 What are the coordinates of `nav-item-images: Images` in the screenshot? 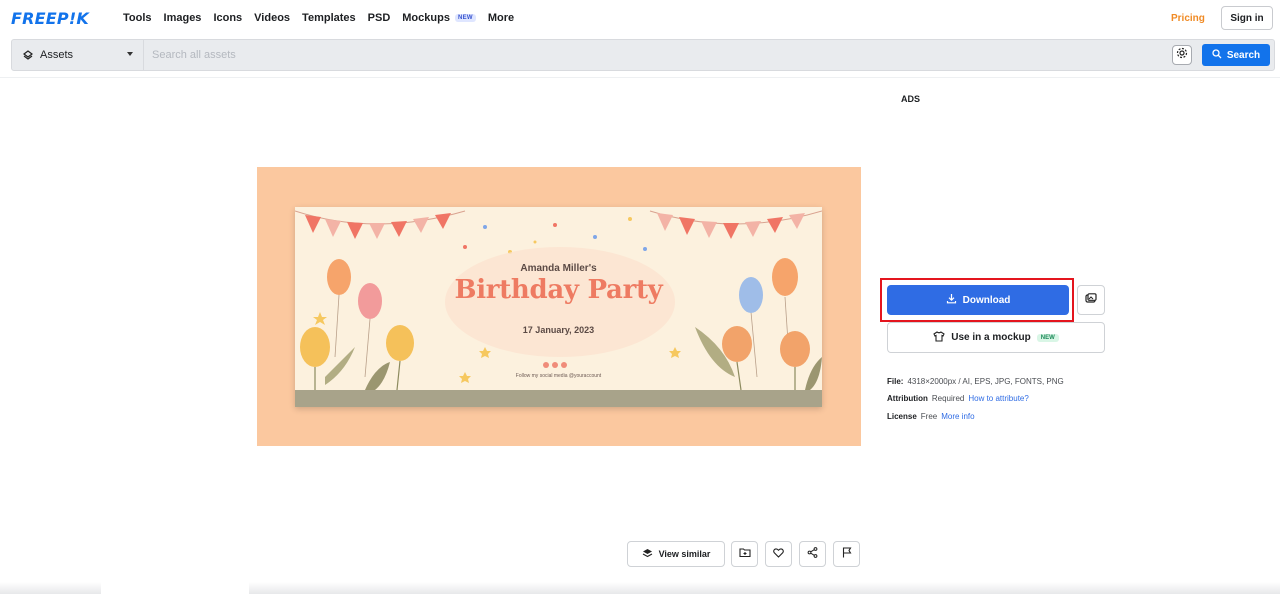 It's located at (183, 18).